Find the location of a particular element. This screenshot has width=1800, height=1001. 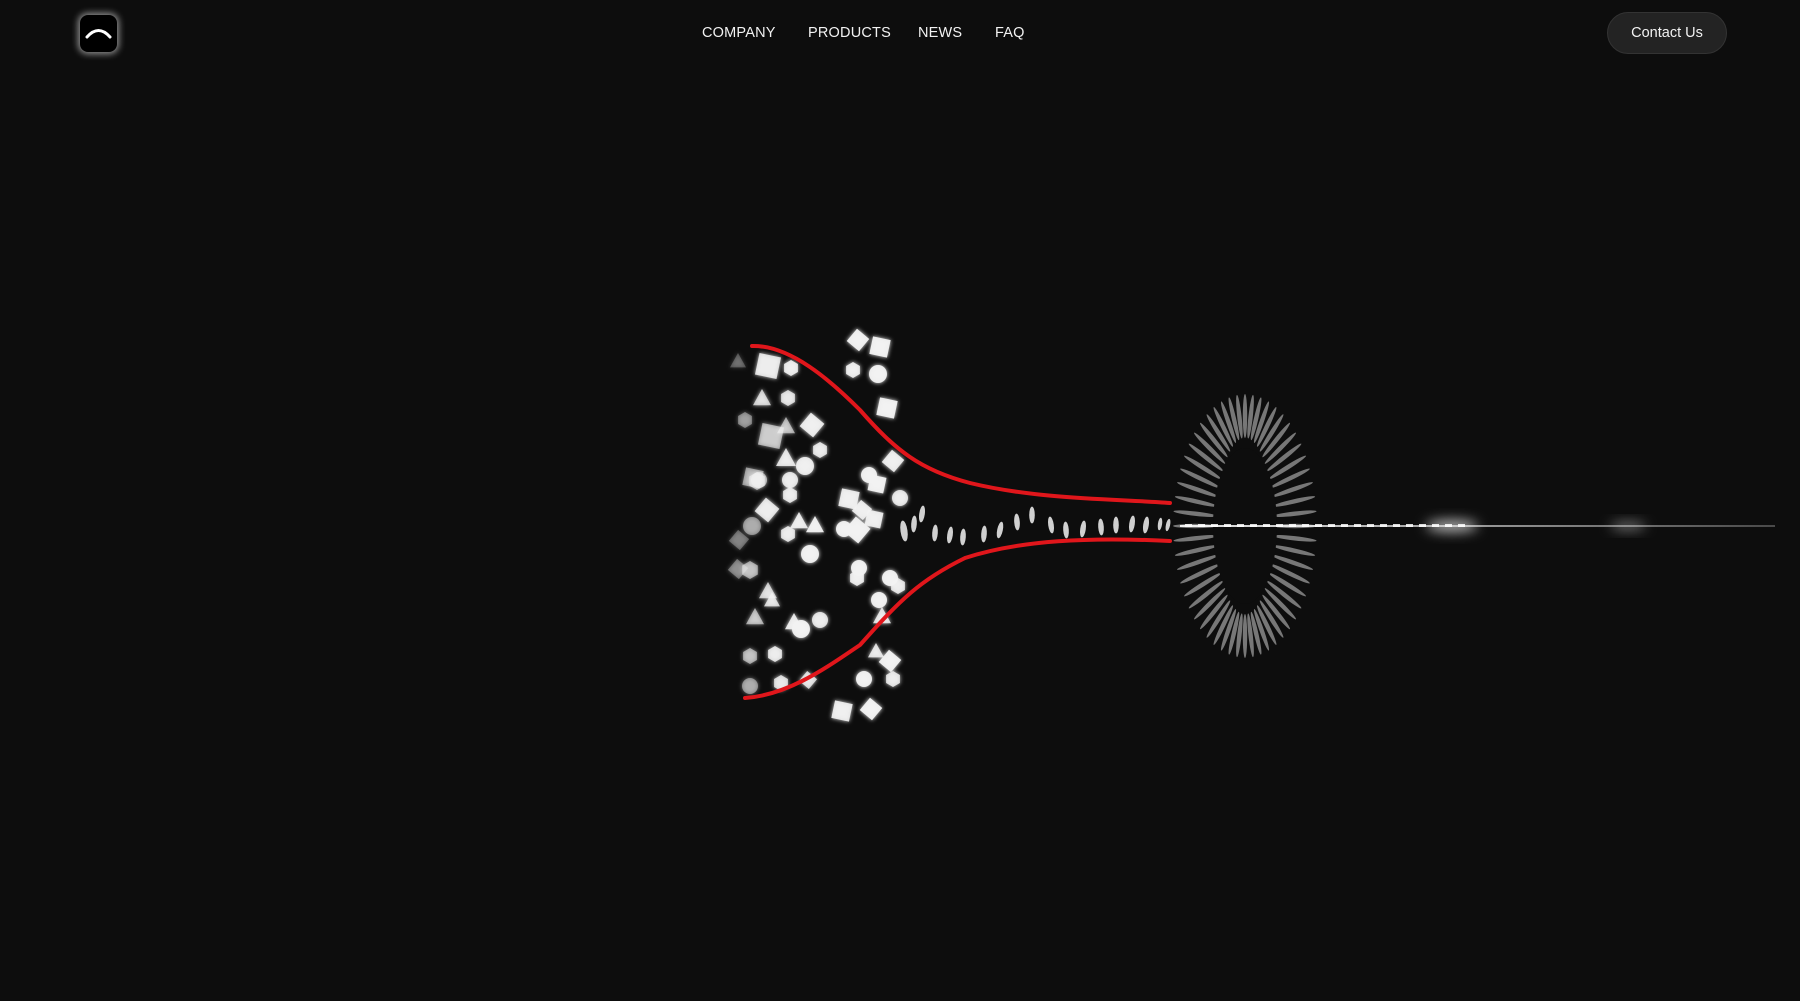

main-nav: COMPANY PRODUCTS NEWS FAQ is located at coordinates (900, 33).